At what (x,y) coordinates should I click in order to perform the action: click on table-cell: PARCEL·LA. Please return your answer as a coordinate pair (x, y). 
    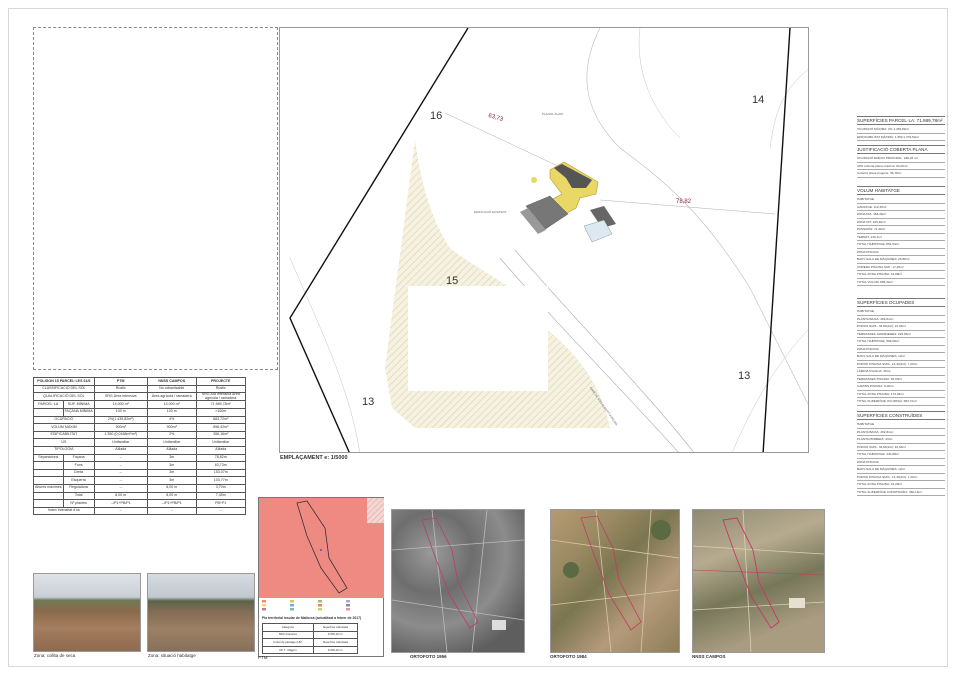
    Looking at the image, I should click on (48, 404).